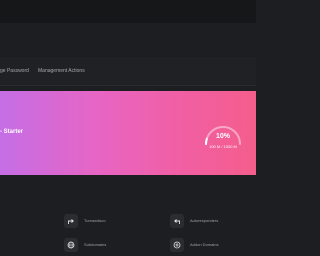 This screenshot has width=320, height=256. Describe the element at coordinates (71, 221) in the screenshot. I see `redirect-icon` at that location.